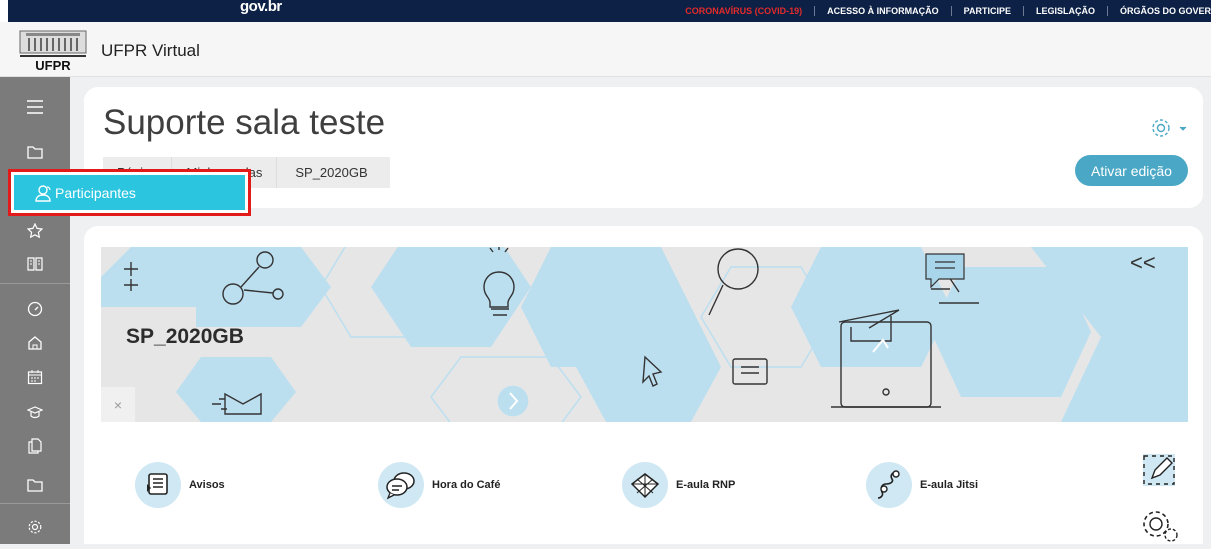  I want to click on jitsi-icon, so click(889, 485).